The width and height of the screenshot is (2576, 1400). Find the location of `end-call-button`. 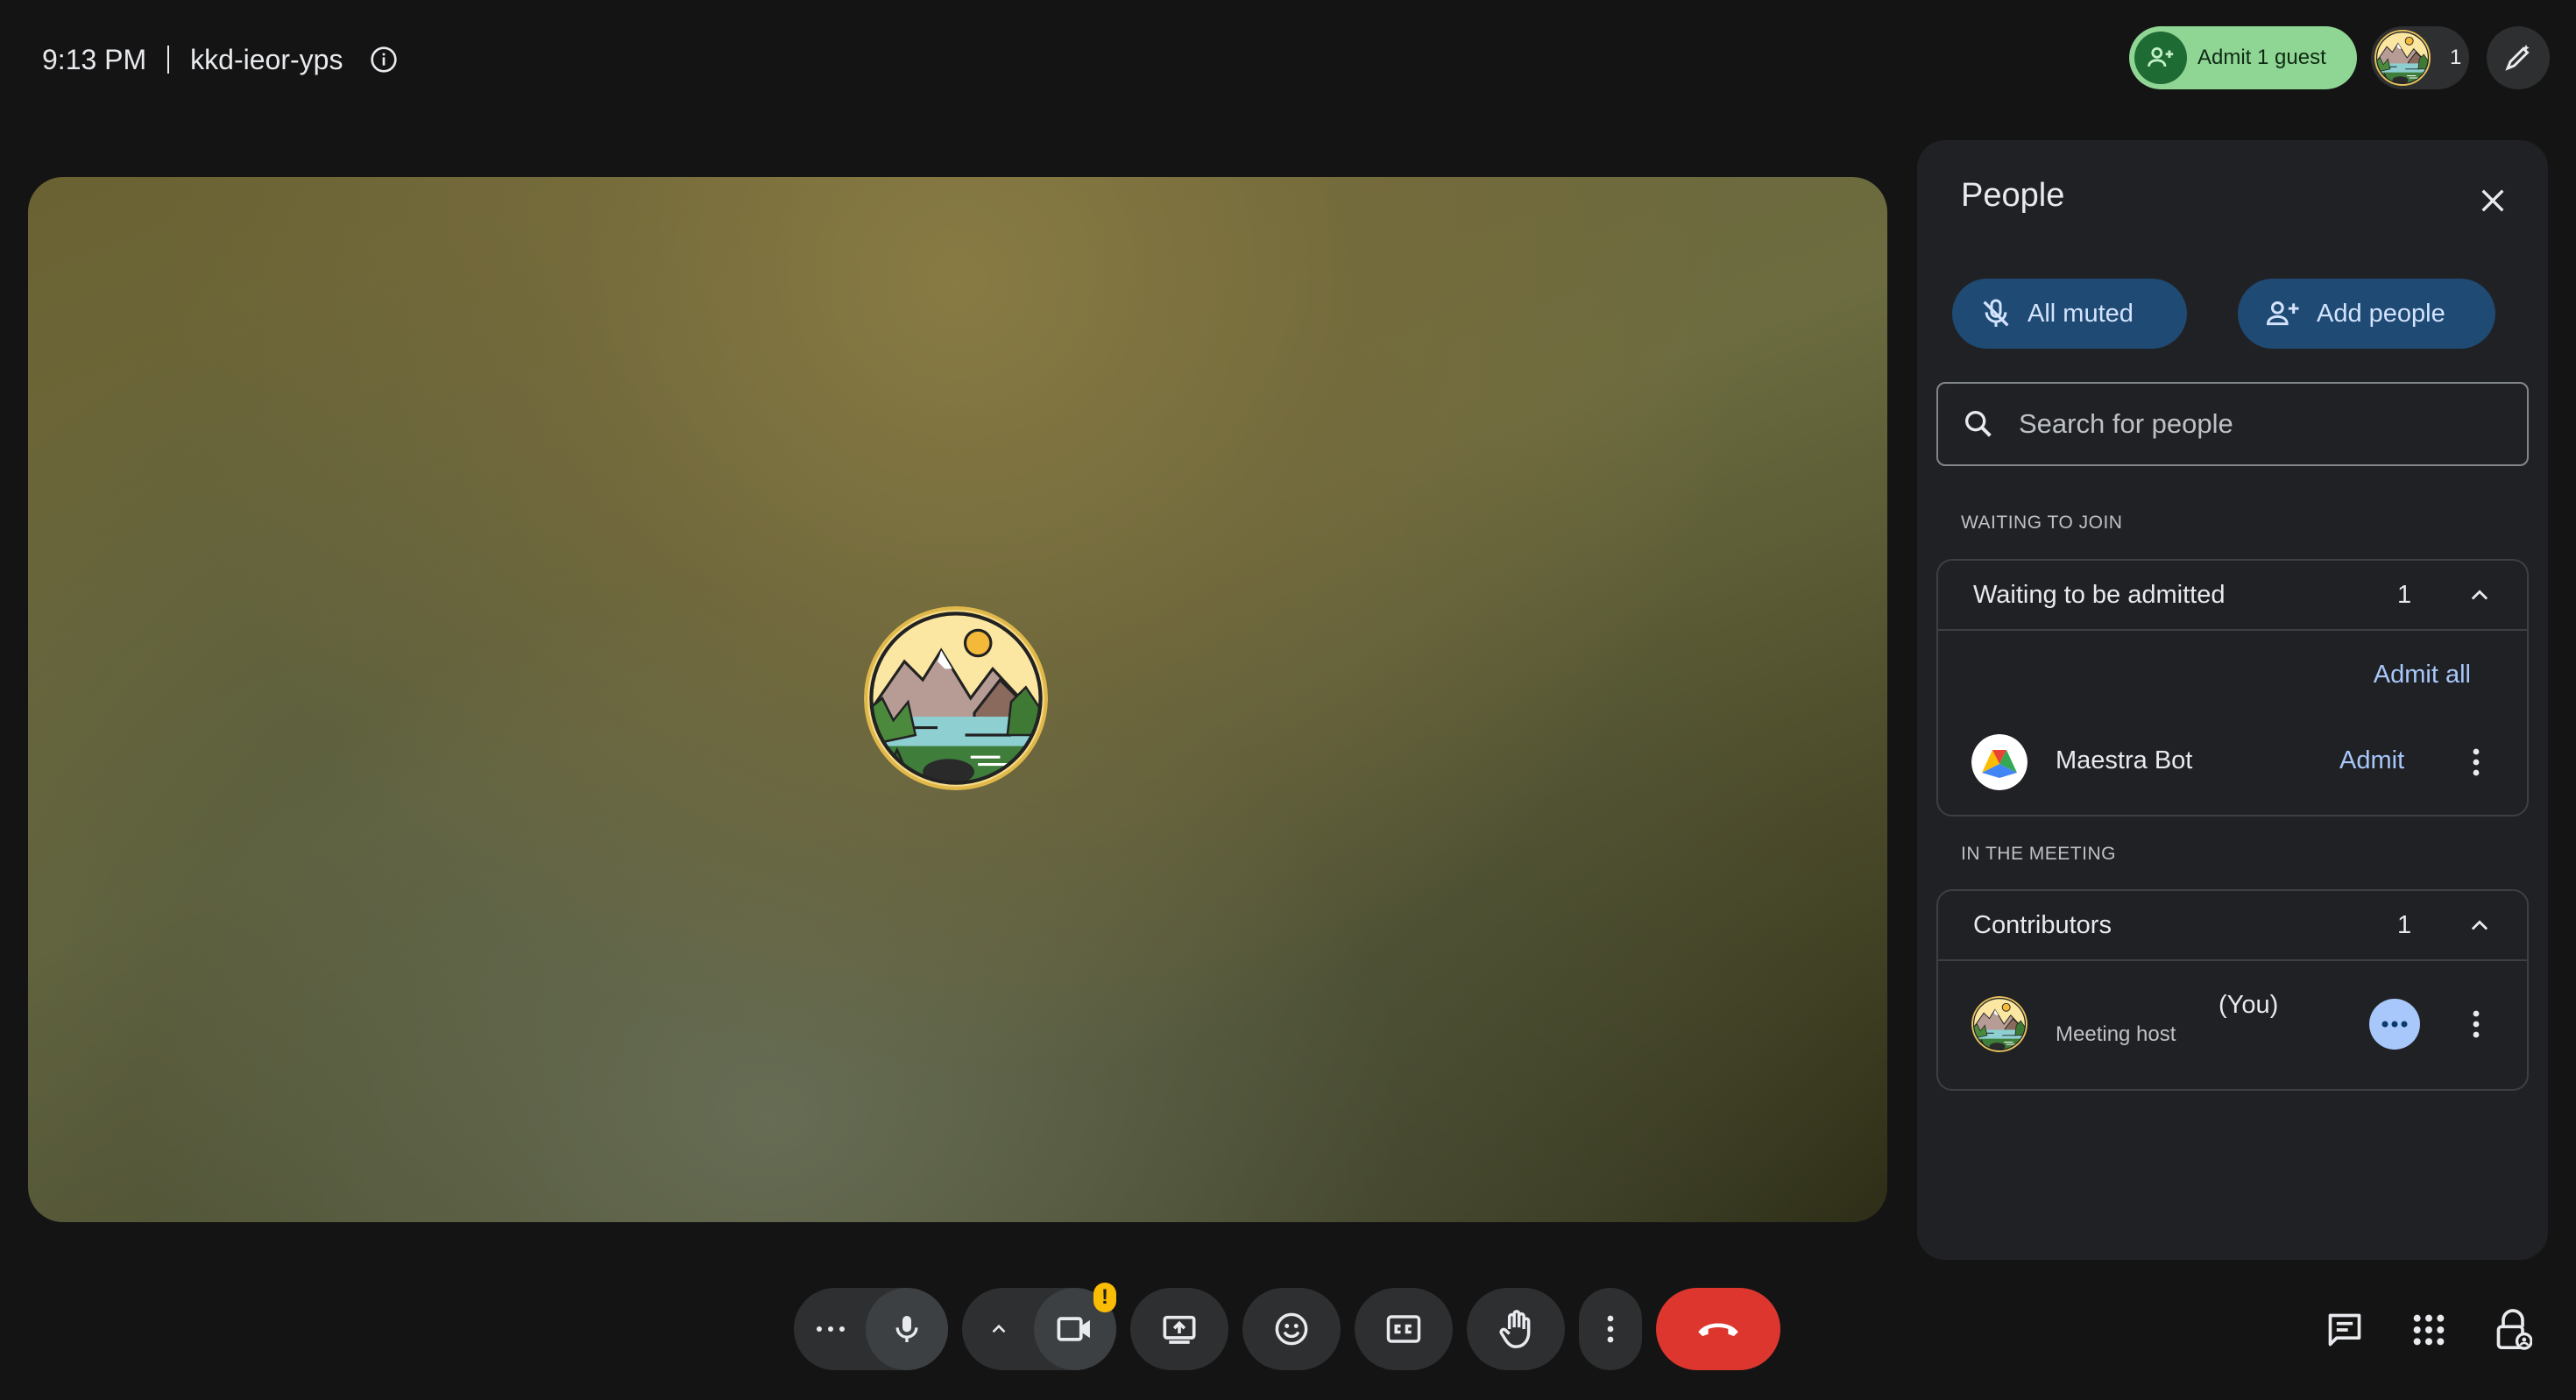

end-call-button is located at coordinates (1718, 1329).